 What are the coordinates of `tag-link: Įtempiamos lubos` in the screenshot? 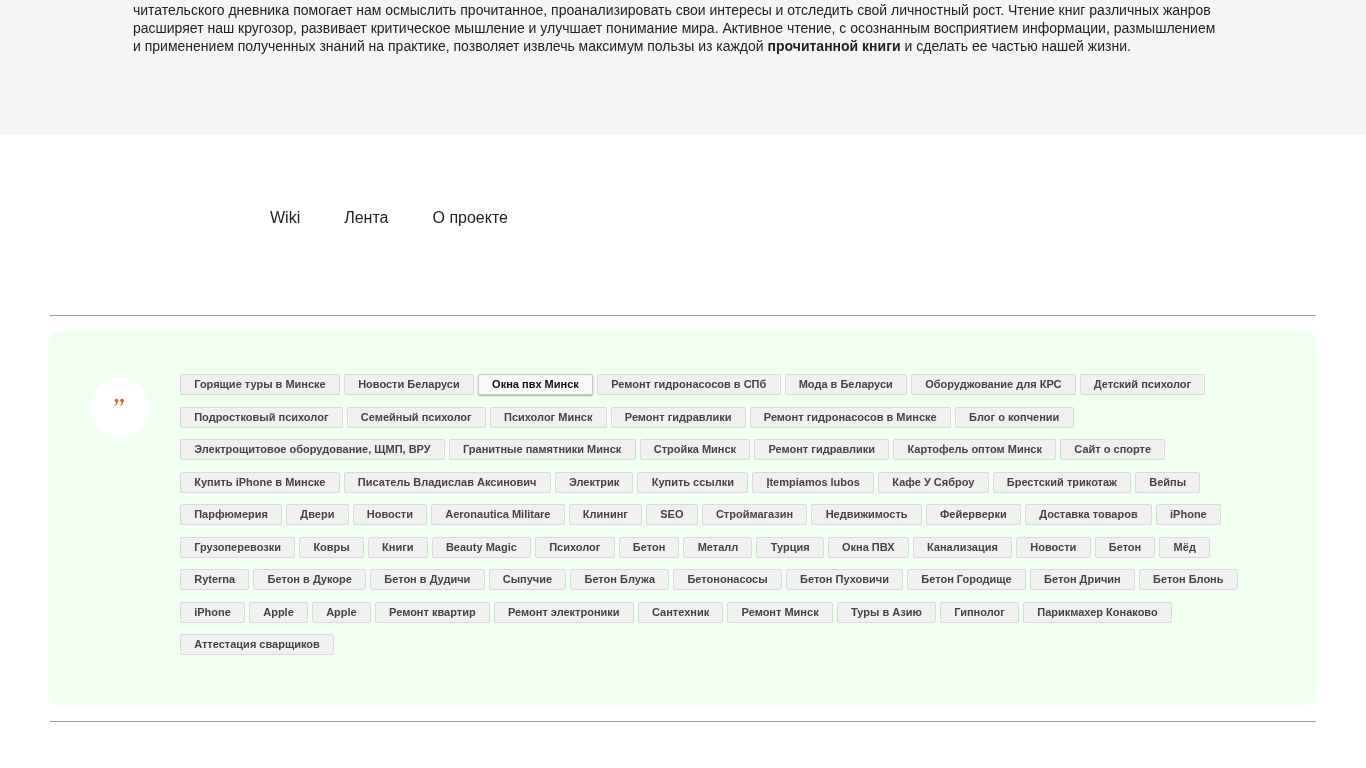 It's located at (813, 482).